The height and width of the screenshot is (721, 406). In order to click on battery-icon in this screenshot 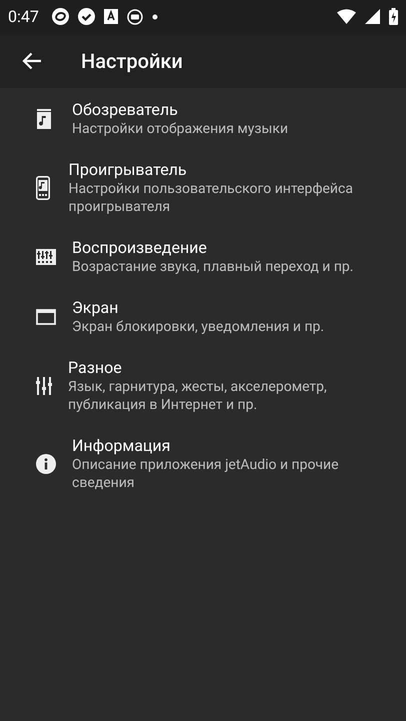, I will do `click(393, 16)`.